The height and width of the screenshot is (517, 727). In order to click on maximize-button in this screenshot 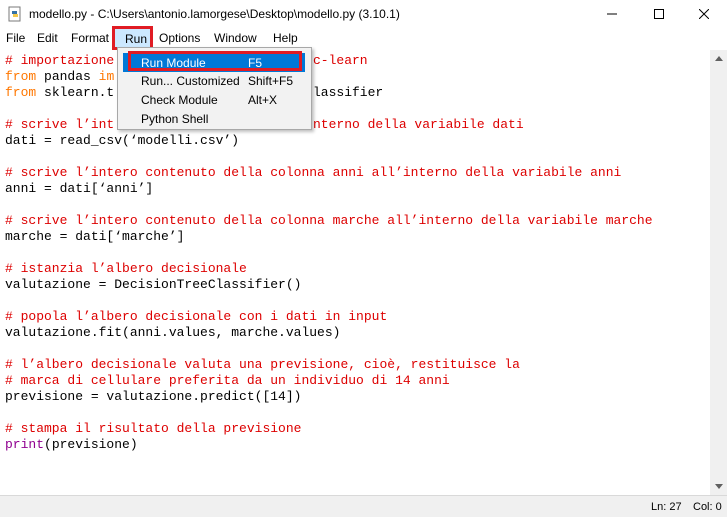, I will do `click(659, 14)`.